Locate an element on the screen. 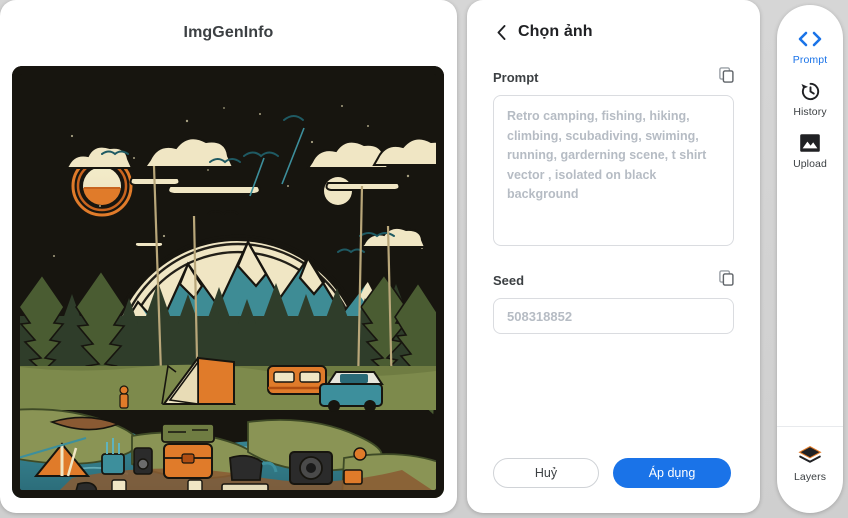 This screenshot has width=848, height=518. history-clock-icon is located at coordinates (810, 91).